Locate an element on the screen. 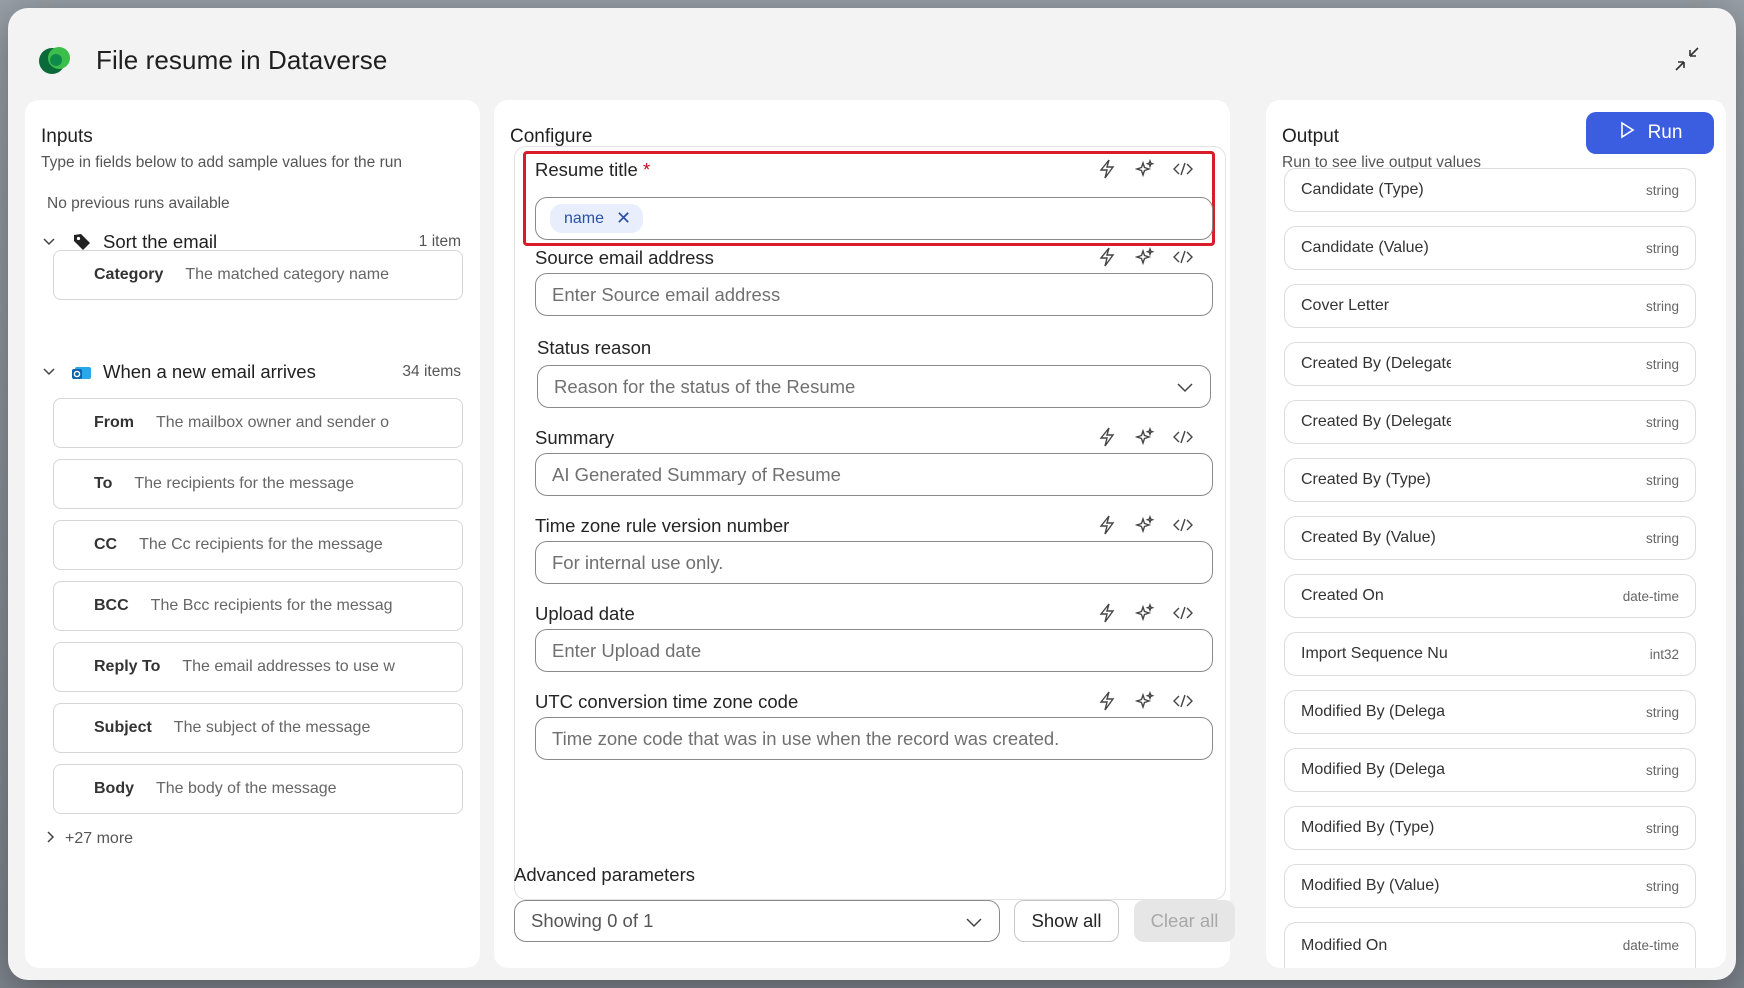  field-label: Body is located at coordinates (114, 788).